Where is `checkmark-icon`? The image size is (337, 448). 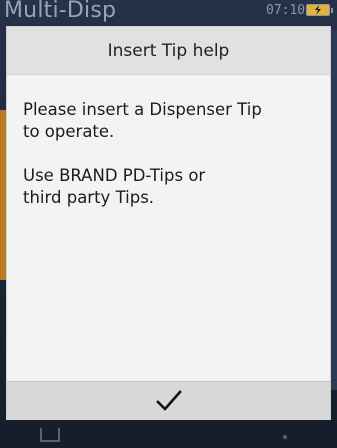
checkmark-icon is located at coordinates (168, 400).